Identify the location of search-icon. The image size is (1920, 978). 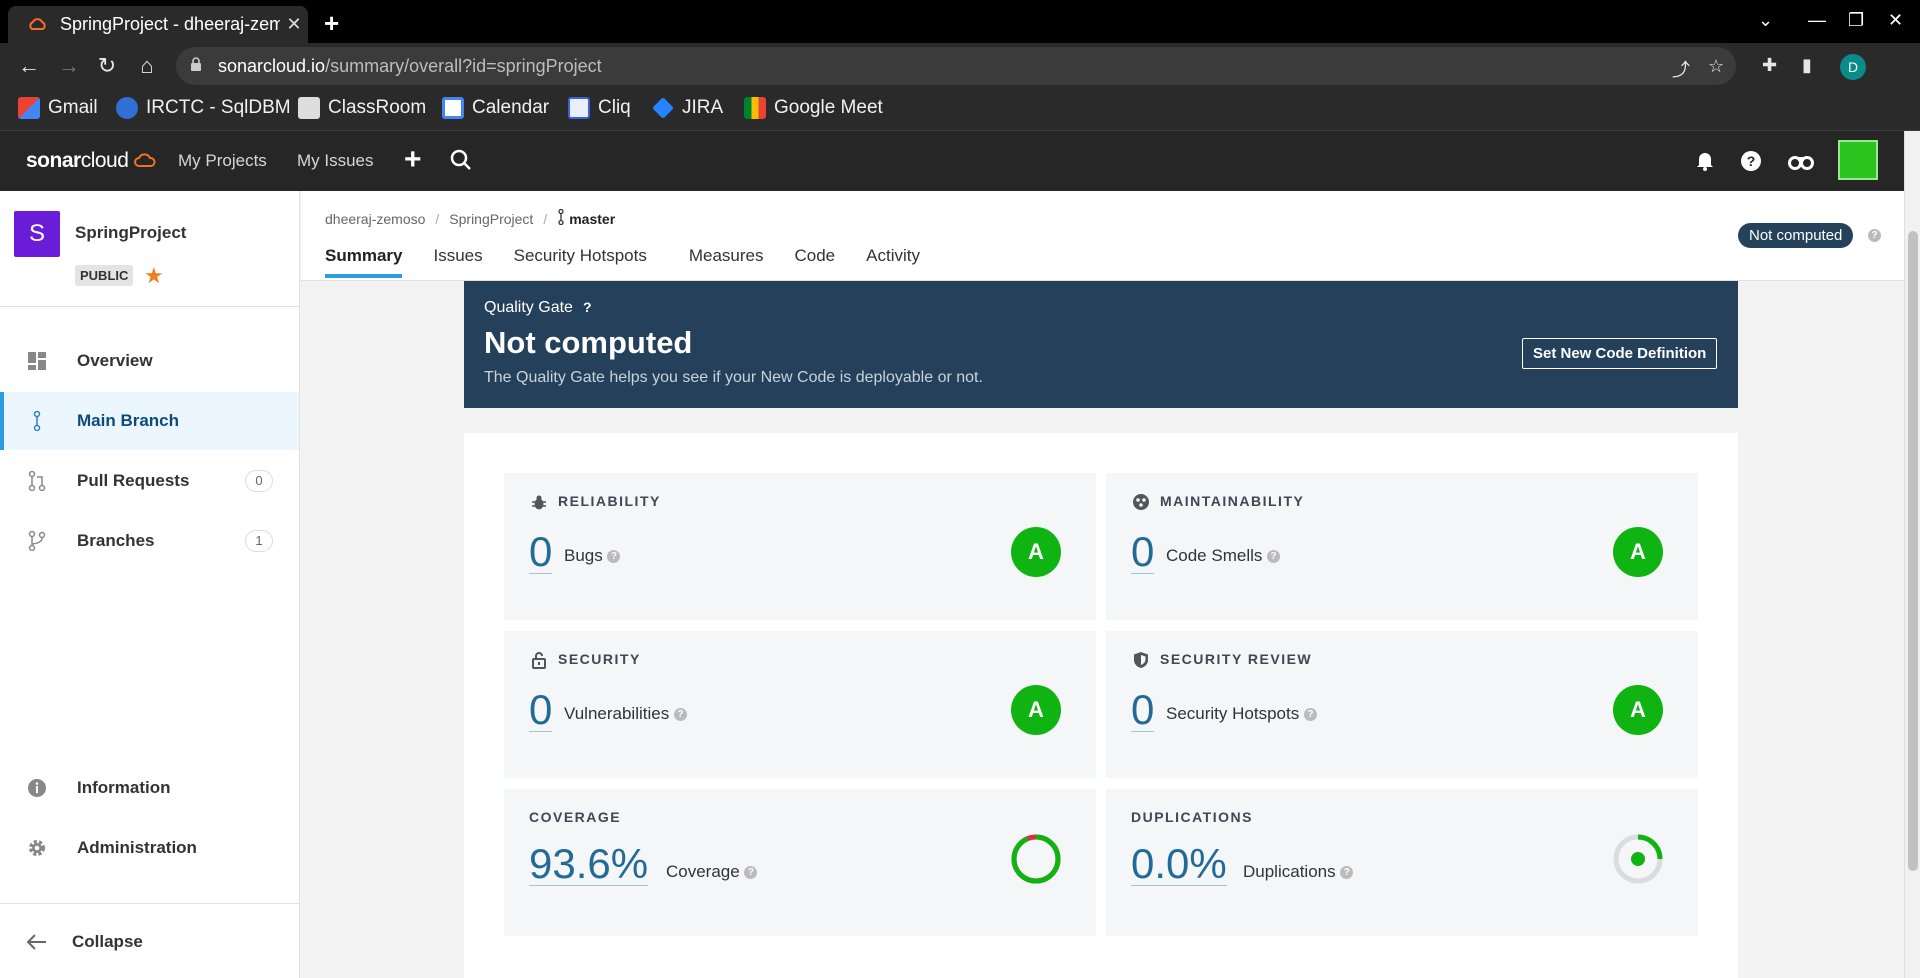
(461, 162).